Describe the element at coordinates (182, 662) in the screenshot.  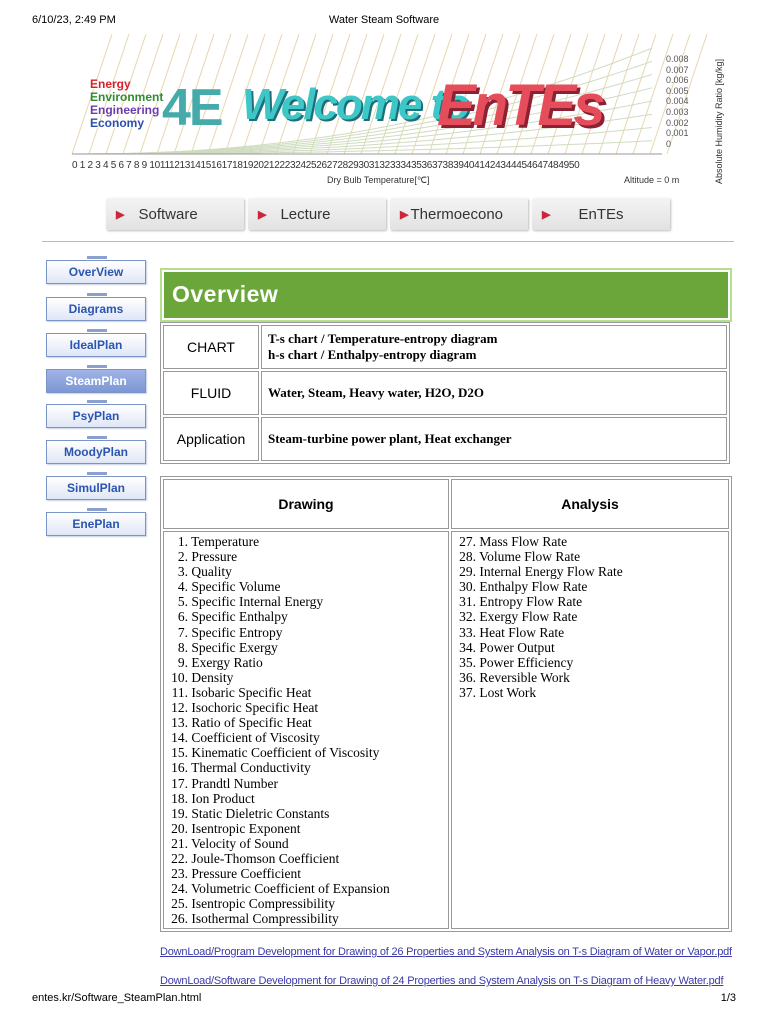
I see `item-number: 9.` at that location.